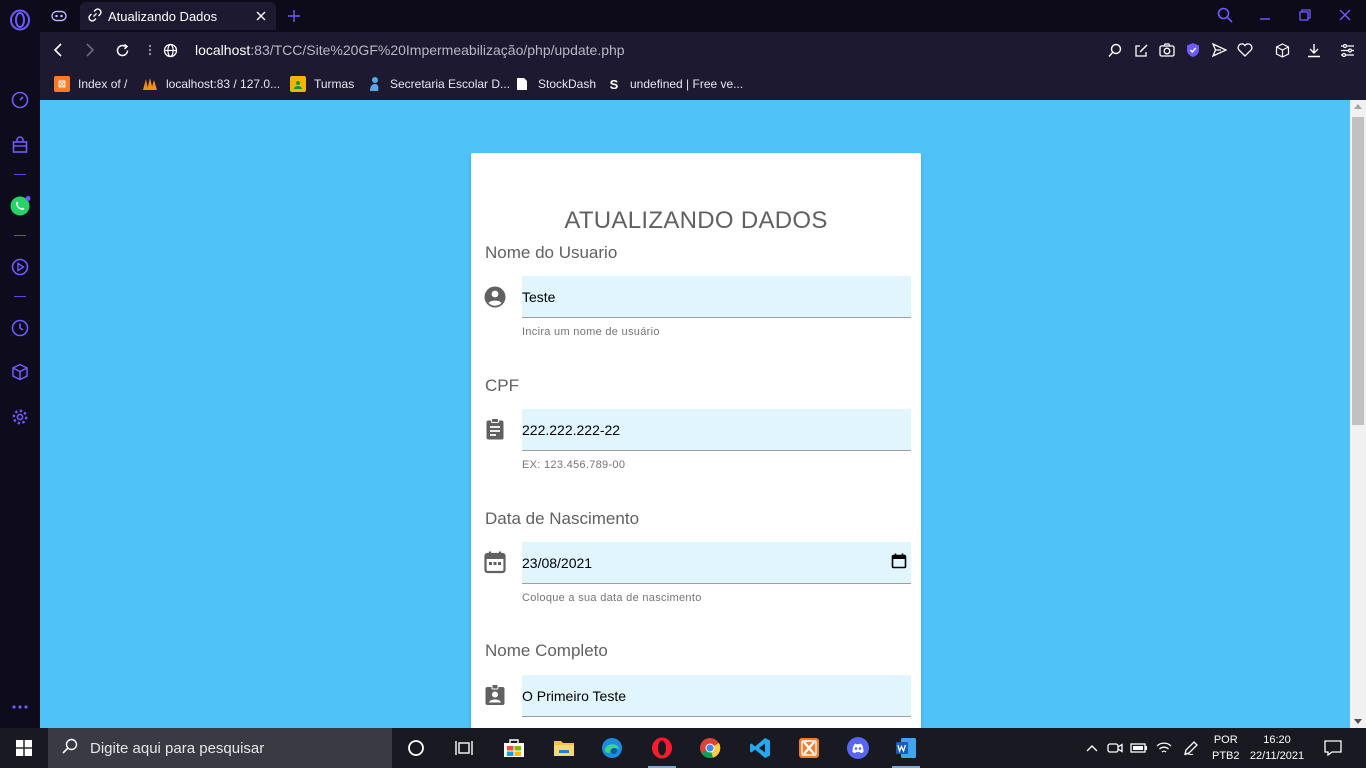  Describe the element at coordinates (1305, 15) in the screenshot. I see `restore-window-icon` at that location.